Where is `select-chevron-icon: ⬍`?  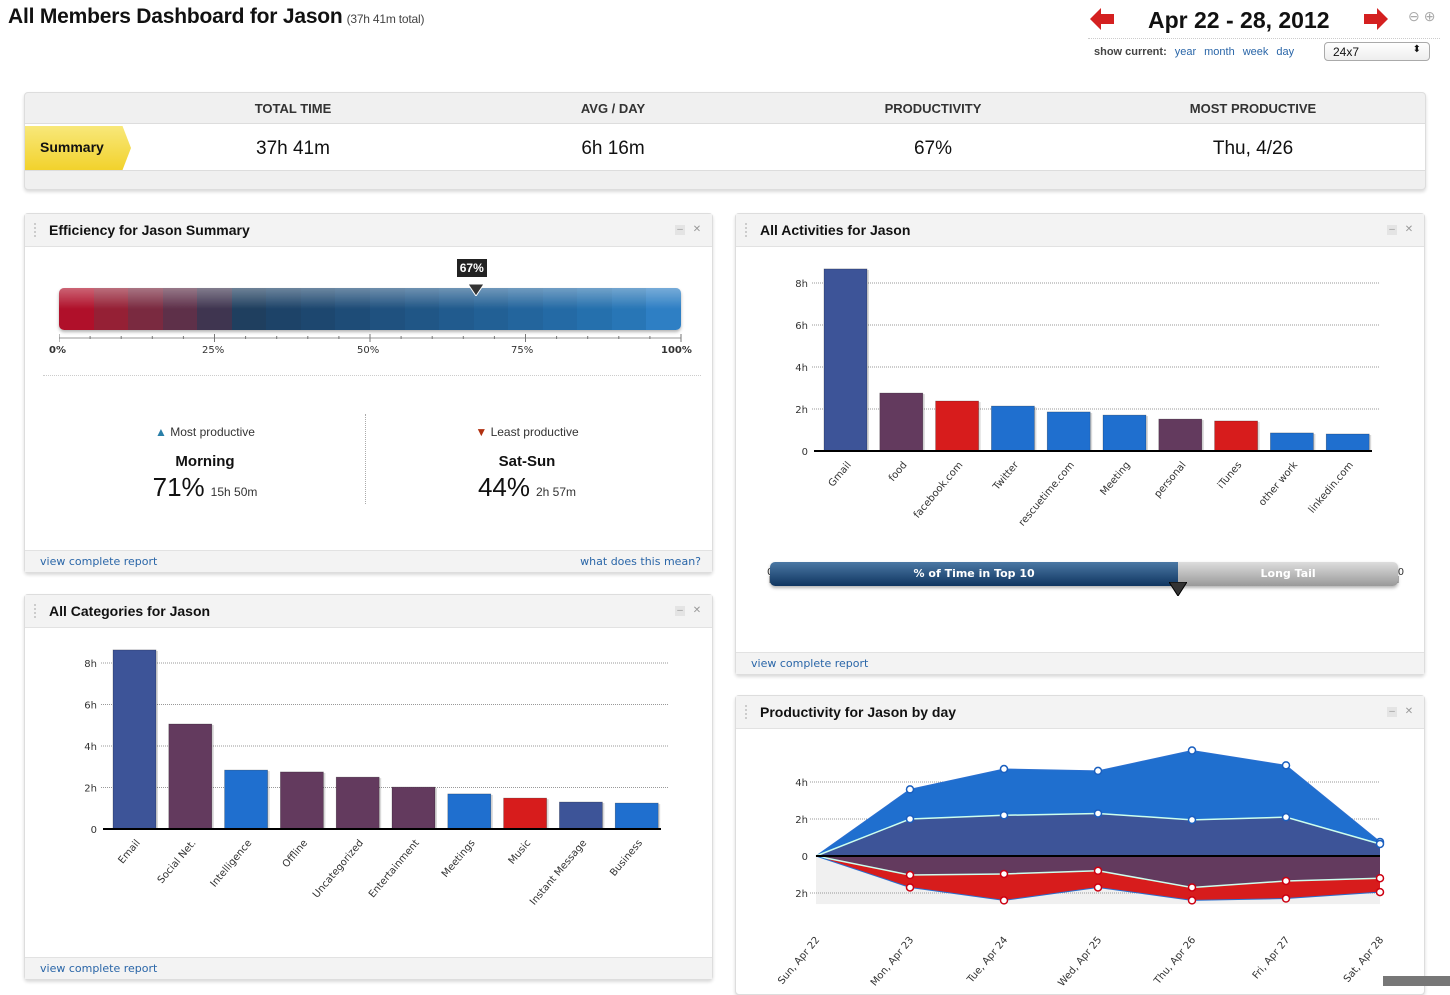
select-chevron-icon: ⬍ is located at coordinates (1416, 49).